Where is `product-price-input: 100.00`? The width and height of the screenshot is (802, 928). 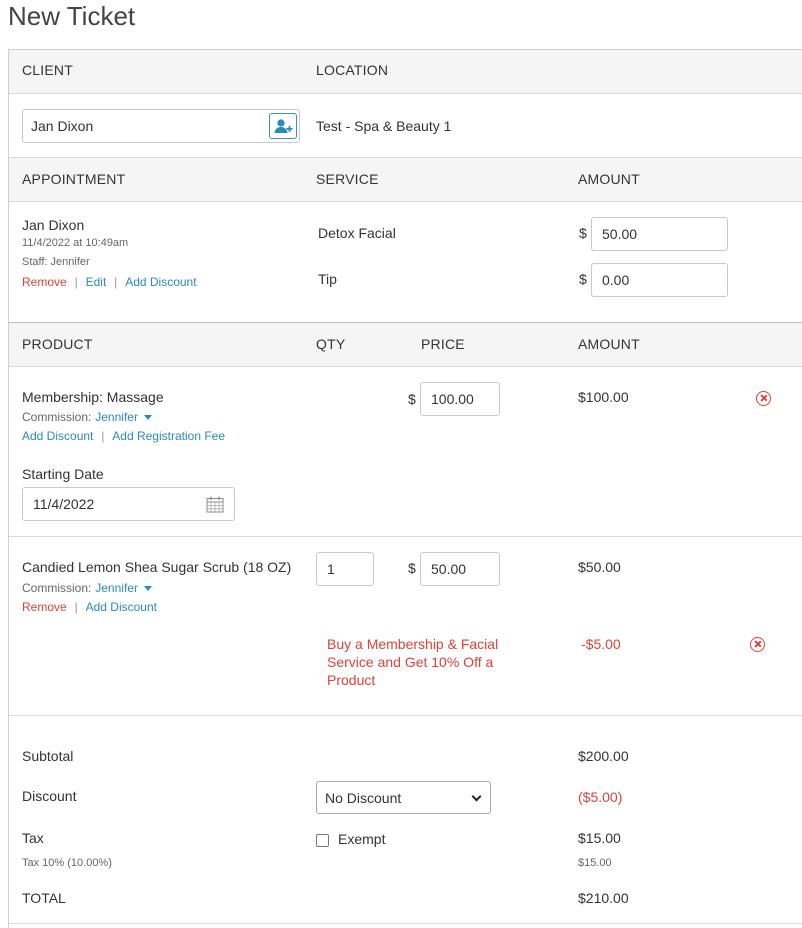 product-price-input: 100.00 is located at coordinates (460, 399).